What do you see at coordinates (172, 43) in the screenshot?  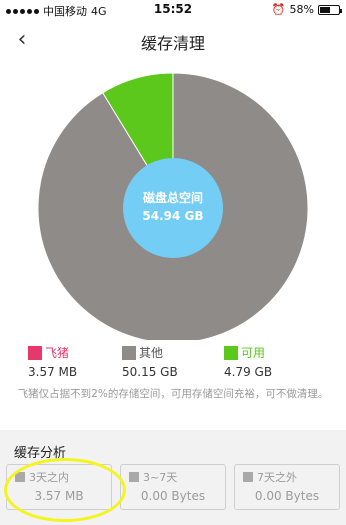 I see `page-title: 缓存清理` at bounding box center [172, 43].